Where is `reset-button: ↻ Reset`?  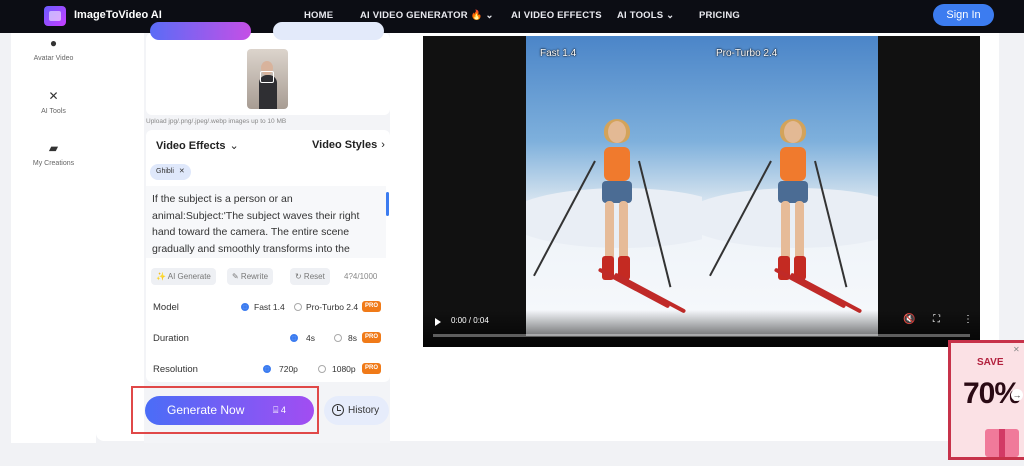 reset-button: ↻ Reset is located at coordinates (310, 276).